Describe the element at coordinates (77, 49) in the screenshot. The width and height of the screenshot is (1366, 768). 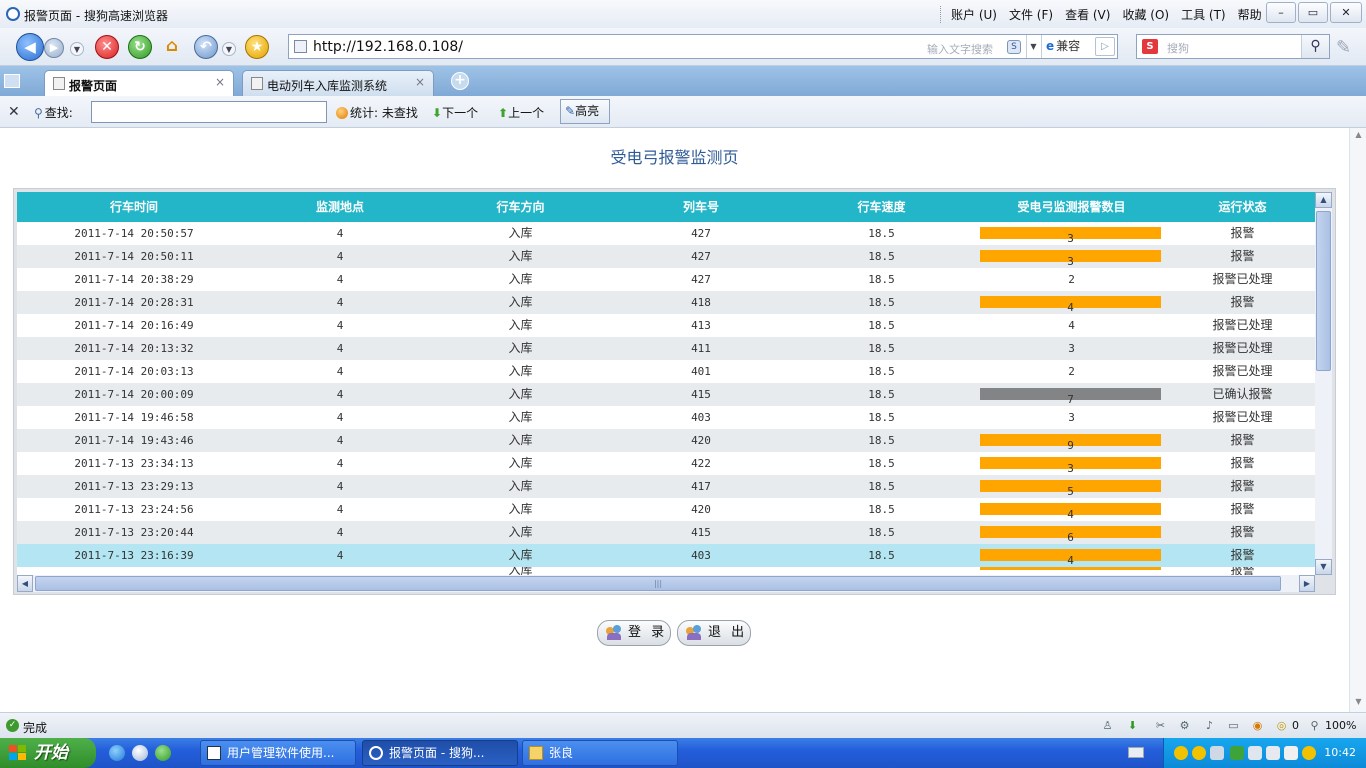
I see `history-dropdown-icon: ▼` at that location.